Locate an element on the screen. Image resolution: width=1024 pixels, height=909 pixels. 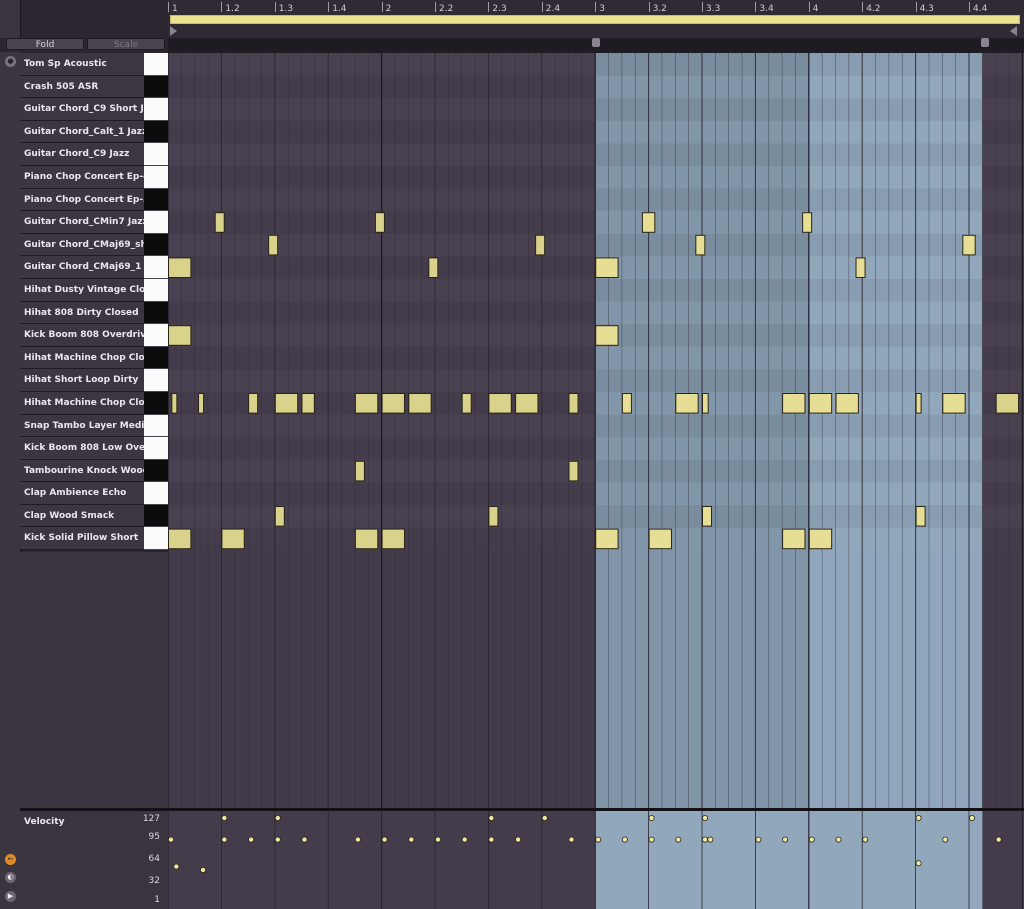
loop-end-icon is located at coordinates (1013, 31).